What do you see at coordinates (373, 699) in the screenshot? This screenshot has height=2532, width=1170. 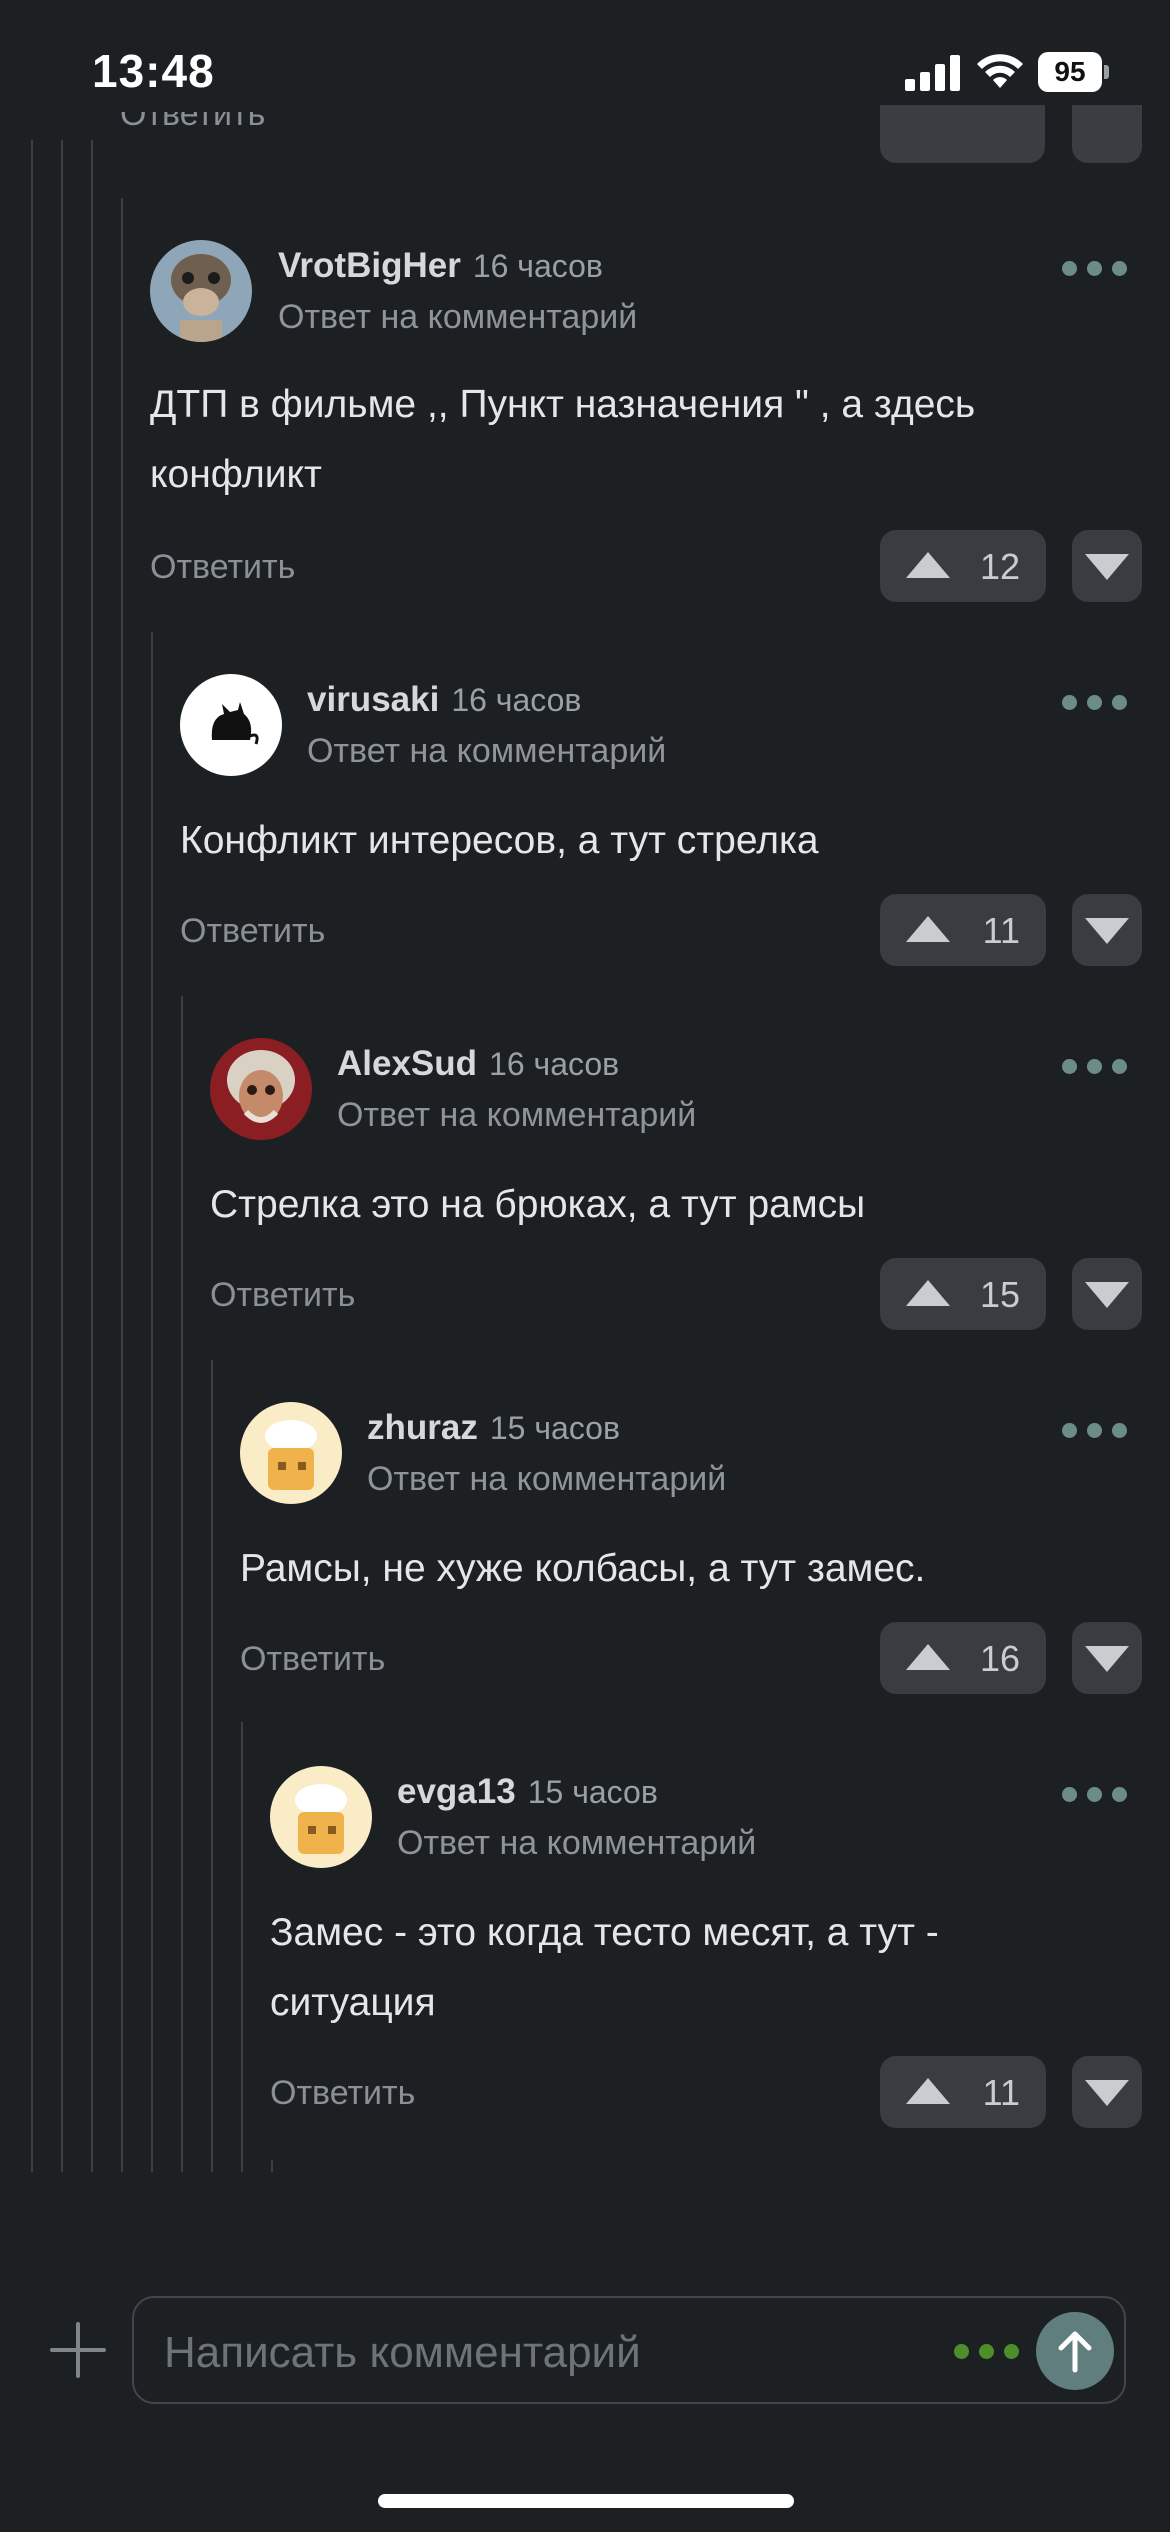 I see `comment-author: virusaki` at bounding box center [373, 699].